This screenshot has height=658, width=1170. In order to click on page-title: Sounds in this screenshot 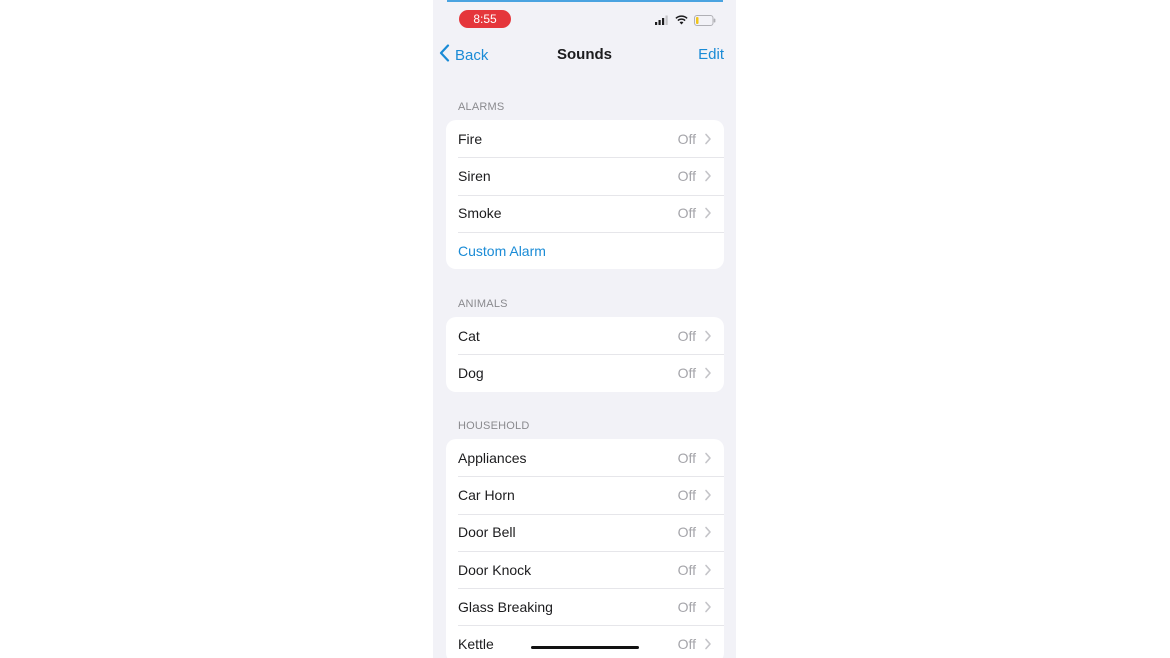, I will do `click(584, 54)`.